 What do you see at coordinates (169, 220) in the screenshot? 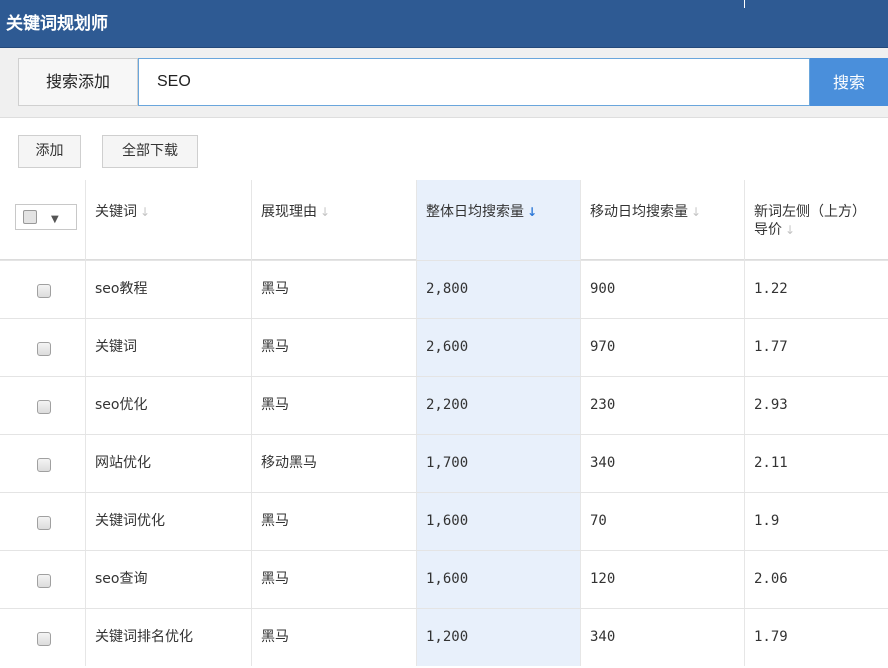
I see `header-keyword: 关键词 ↓` at bounding box center [169, 220].